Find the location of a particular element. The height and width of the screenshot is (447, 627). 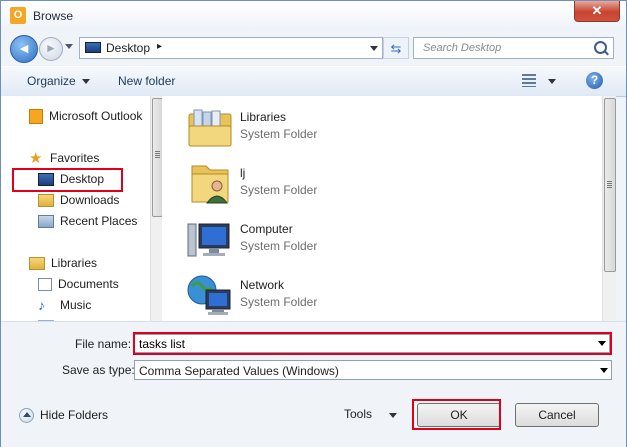

sidebar-item-label: Microsoft Outlook is located at coordinates (96, 116).